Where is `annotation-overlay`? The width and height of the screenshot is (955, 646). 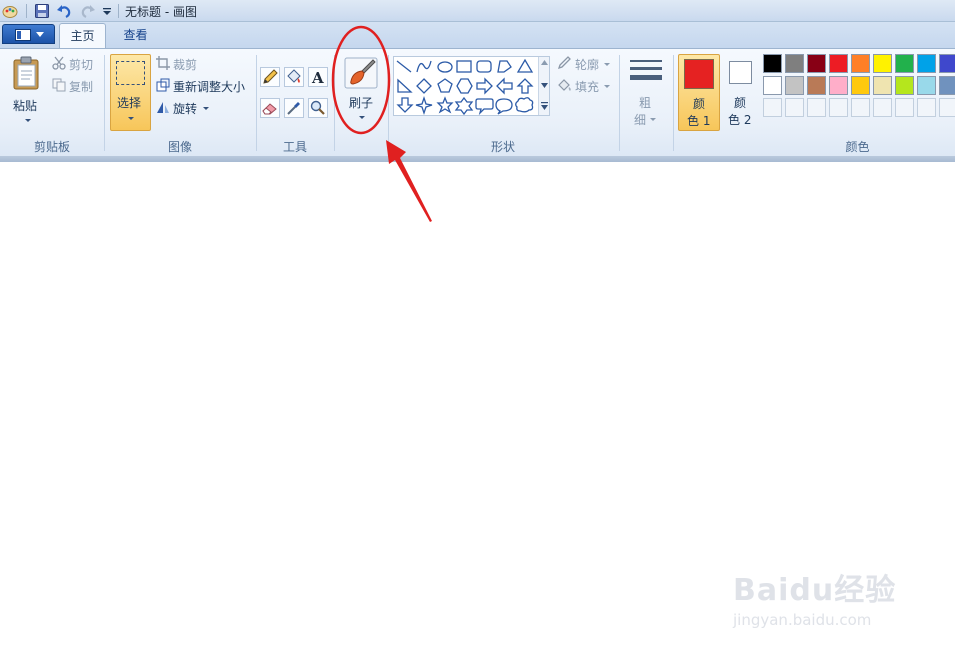
annotation-overlay is located at coordinates (381, 123).